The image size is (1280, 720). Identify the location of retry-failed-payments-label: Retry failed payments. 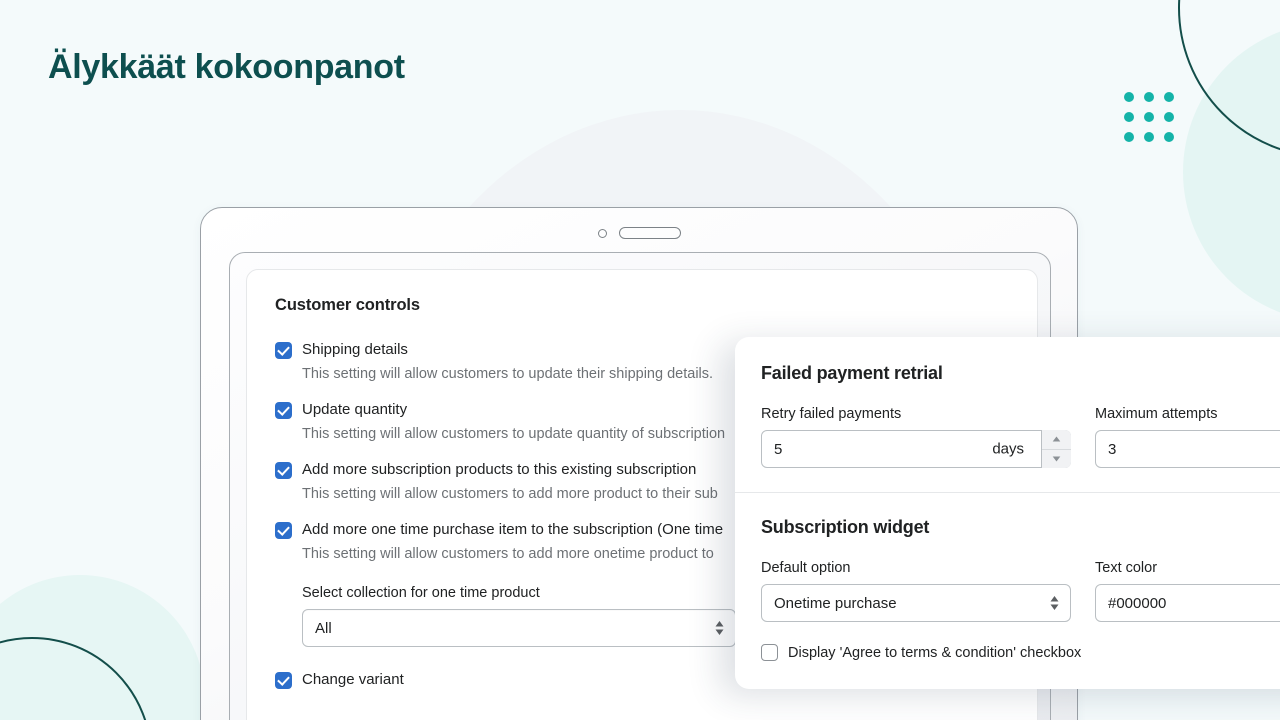
(831, 414).